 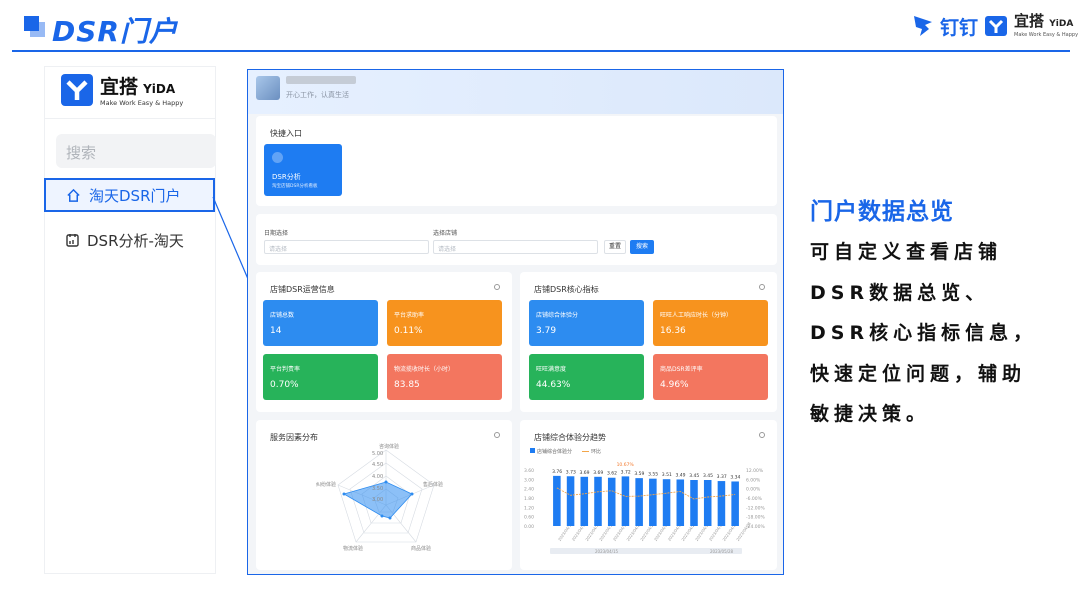 What do you see at coordinates (596, 452) in the screenshot?
I see `legend-line: 环比` at bounding box center [596, 452].